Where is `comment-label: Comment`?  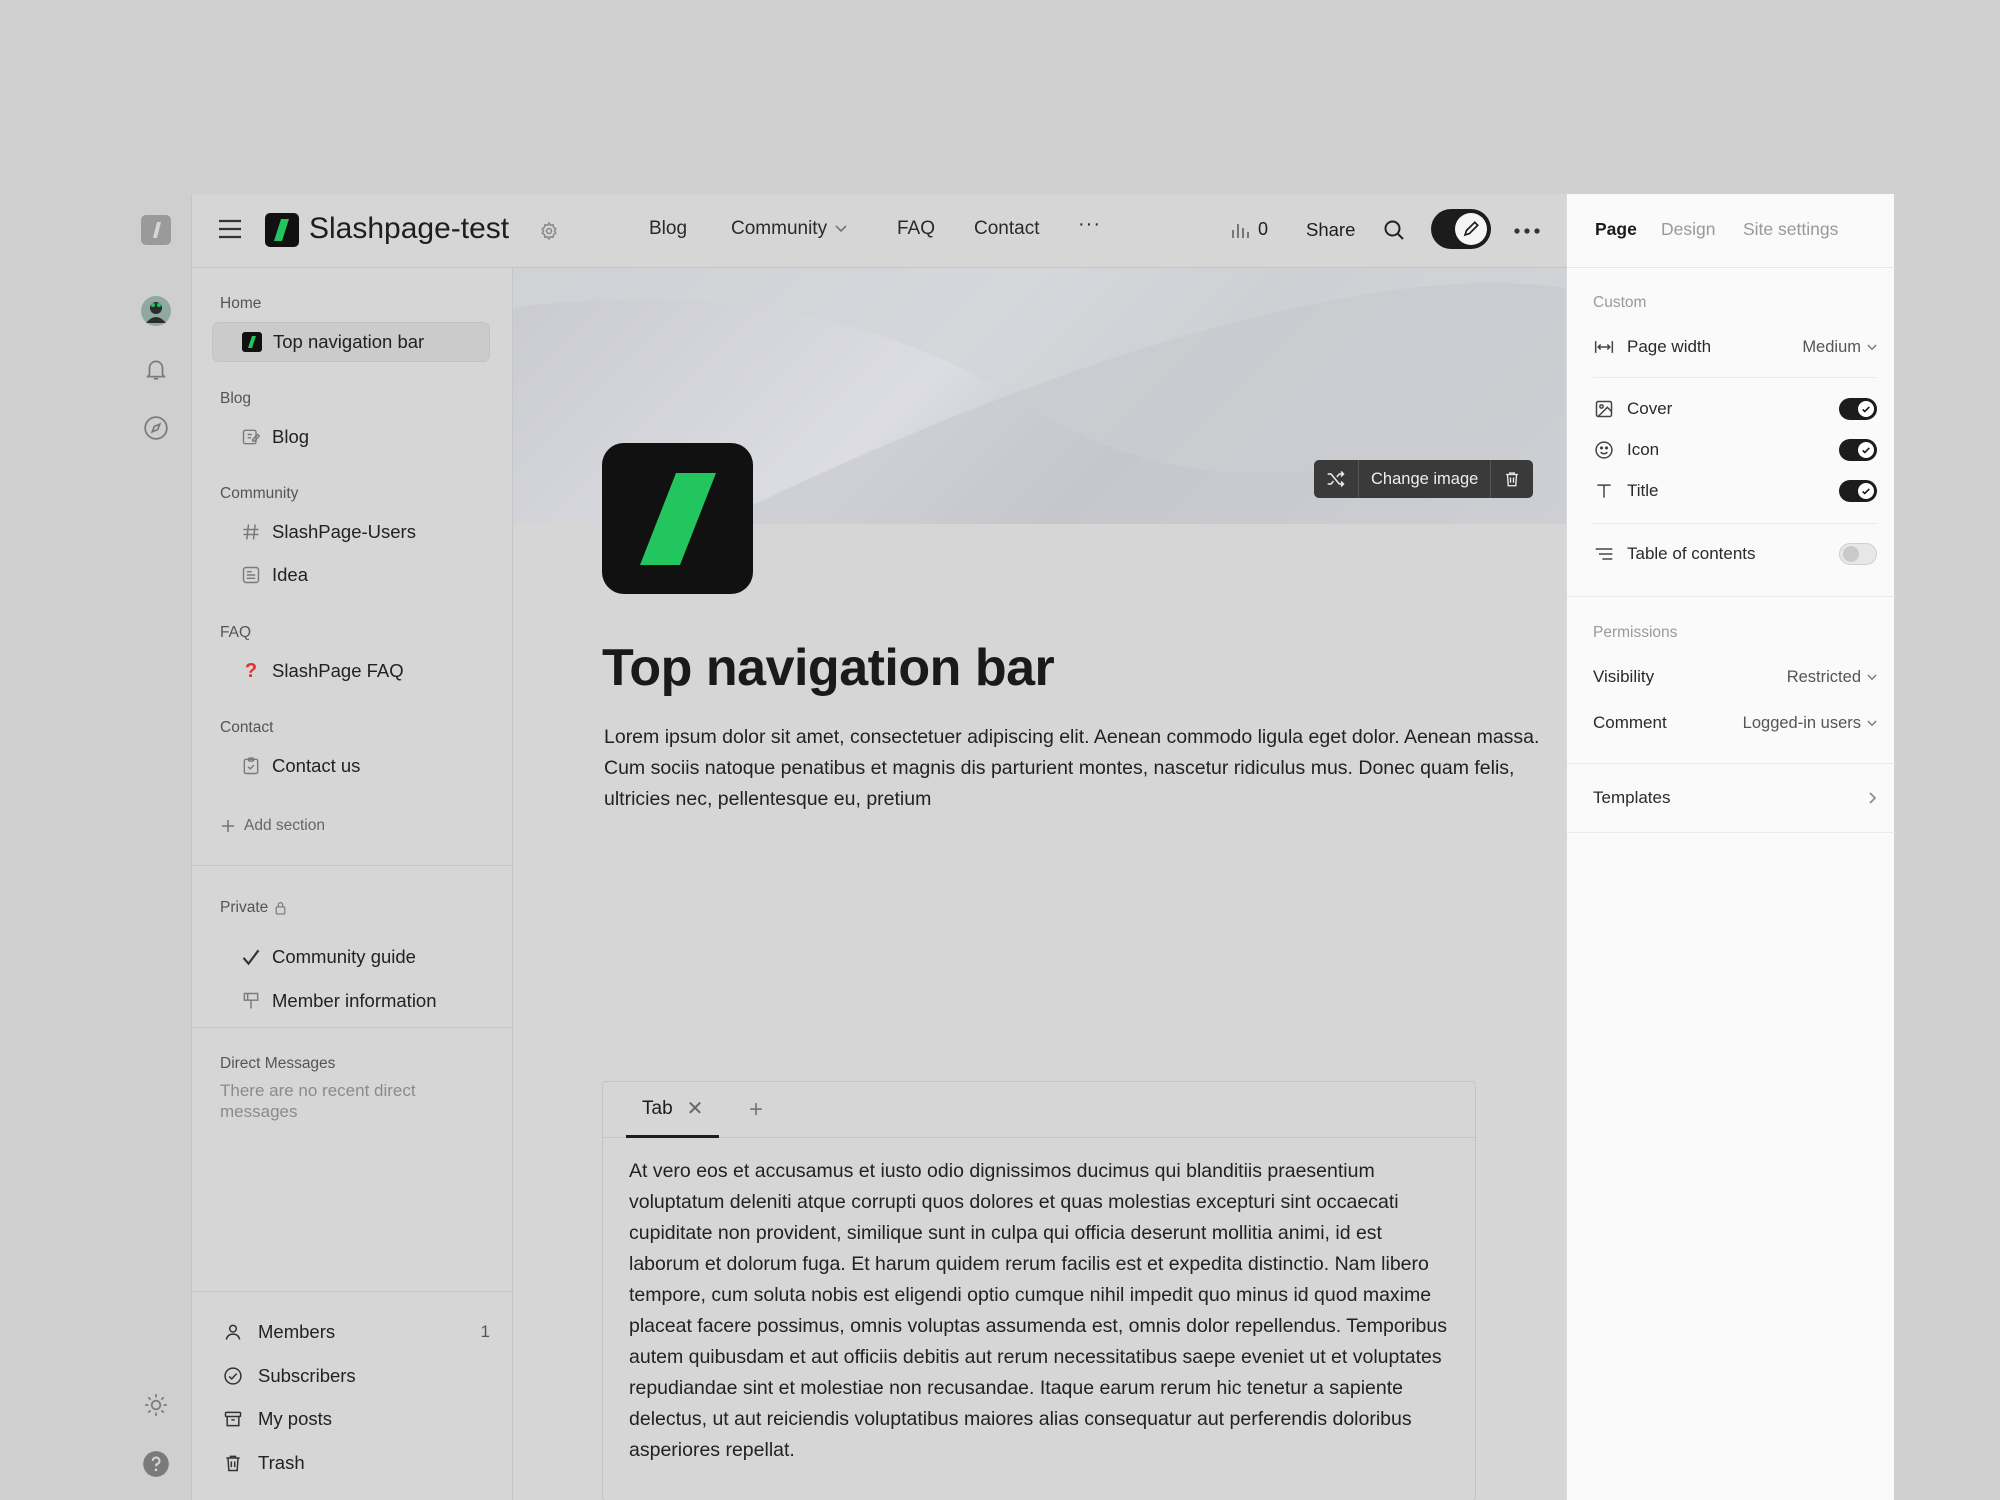 comment-label: Comment is located at coordinates (1630, 722).